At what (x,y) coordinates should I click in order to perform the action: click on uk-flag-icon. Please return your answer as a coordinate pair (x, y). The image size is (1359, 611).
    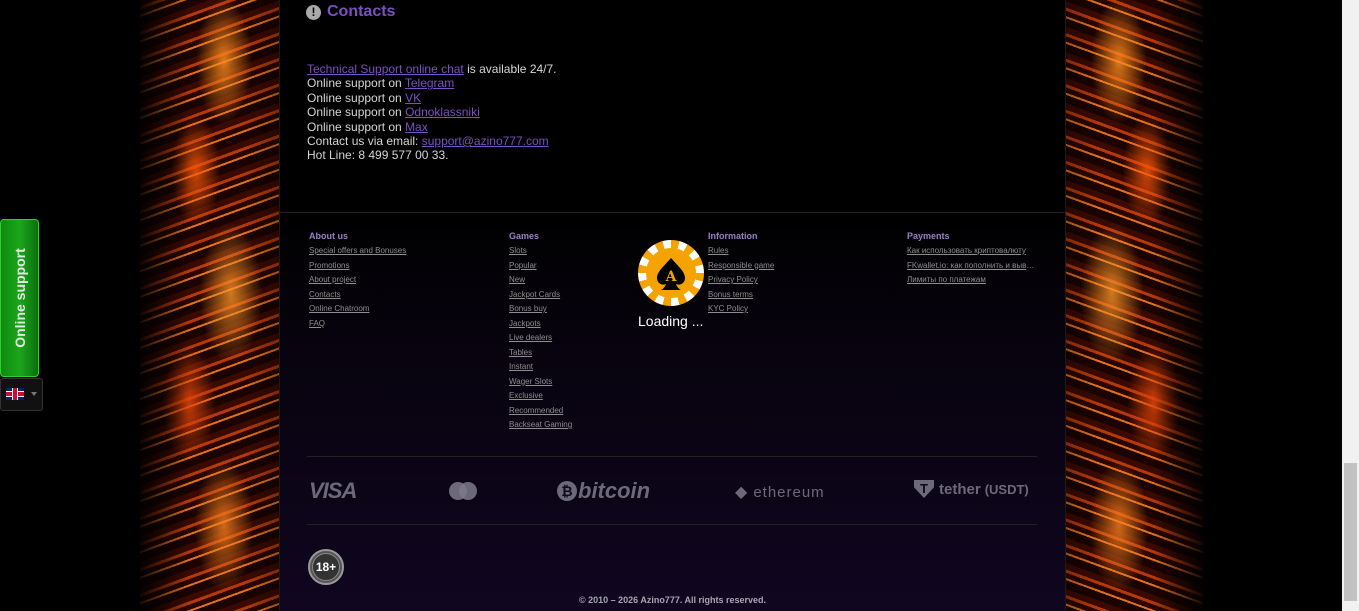
    Looking at the image, I should click on (15, 394).